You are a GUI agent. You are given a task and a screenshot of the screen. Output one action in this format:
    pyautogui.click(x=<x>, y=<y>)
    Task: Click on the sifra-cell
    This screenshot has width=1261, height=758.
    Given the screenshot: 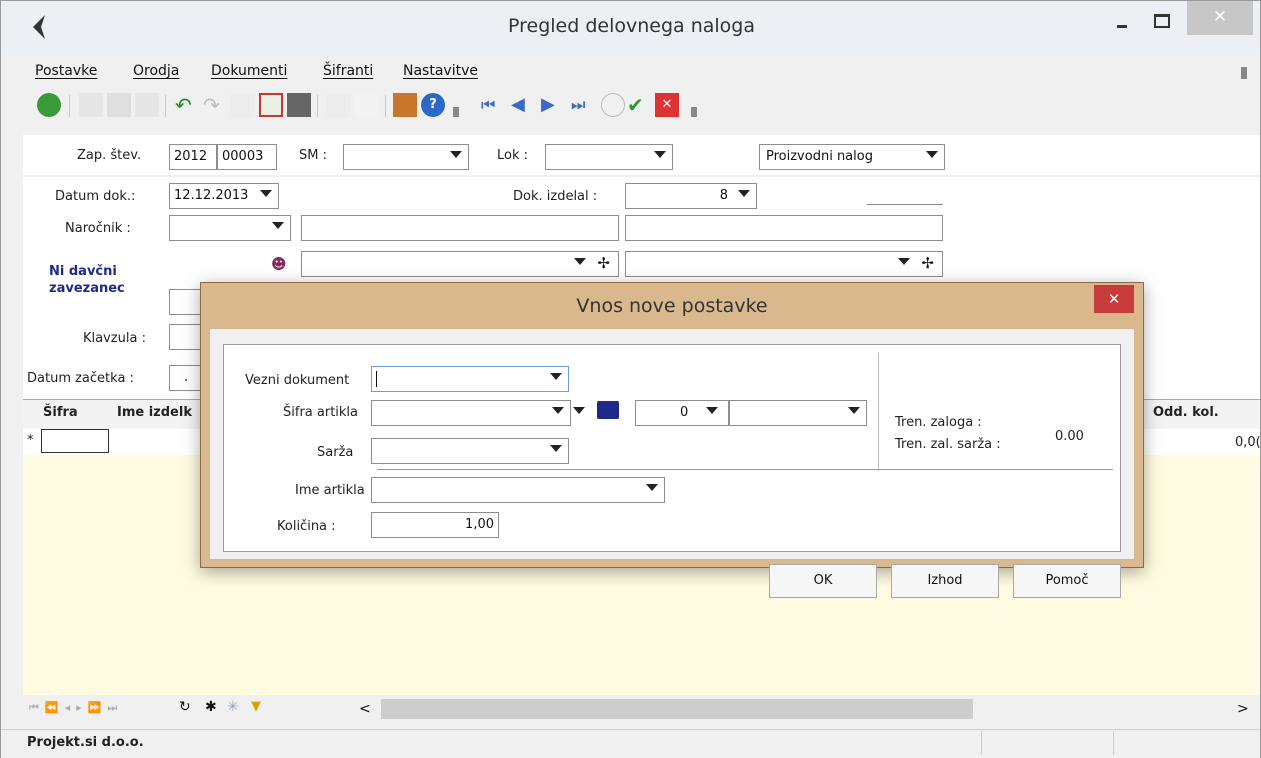 What is the action you would take?
    pyautogui.click(x=75, y=441)
    